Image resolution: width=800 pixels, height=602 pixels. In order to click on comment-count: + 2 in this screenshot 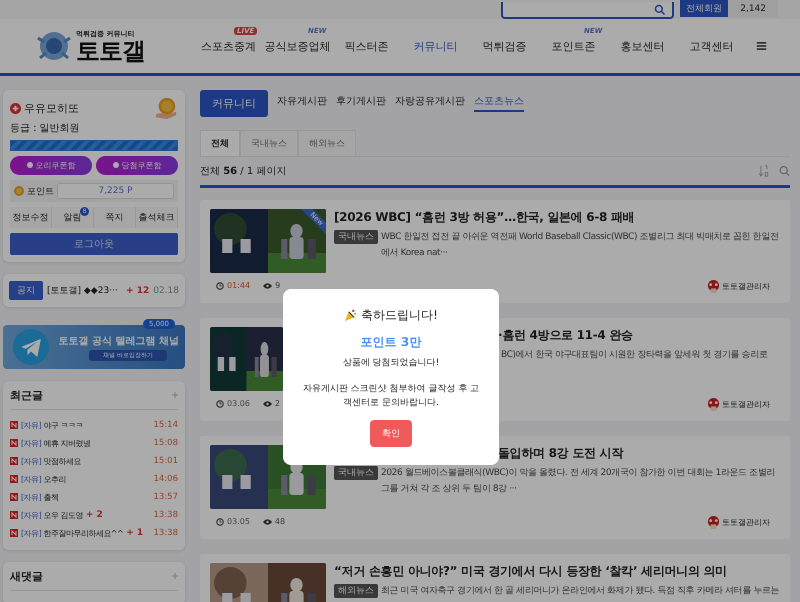, I will do `click(94, 515)`.